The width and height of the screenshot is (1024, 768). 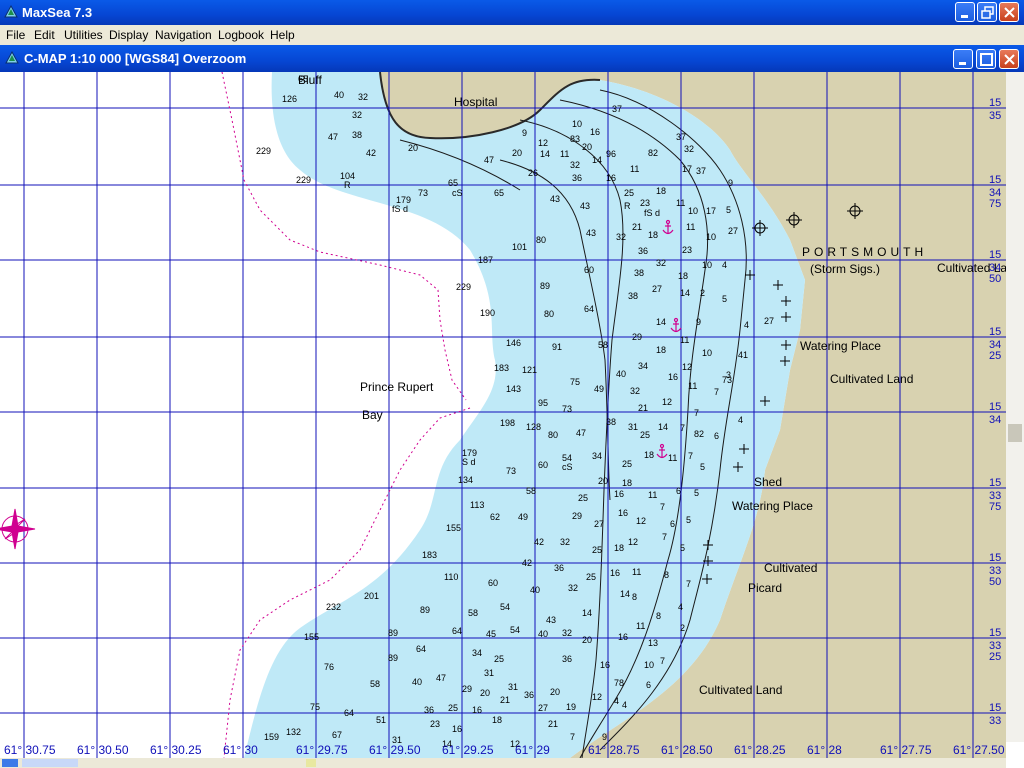 What do you see at coordinates (643, 366) in the screenshot?
I see `sounding: 34` at bounding box center [643, 366].